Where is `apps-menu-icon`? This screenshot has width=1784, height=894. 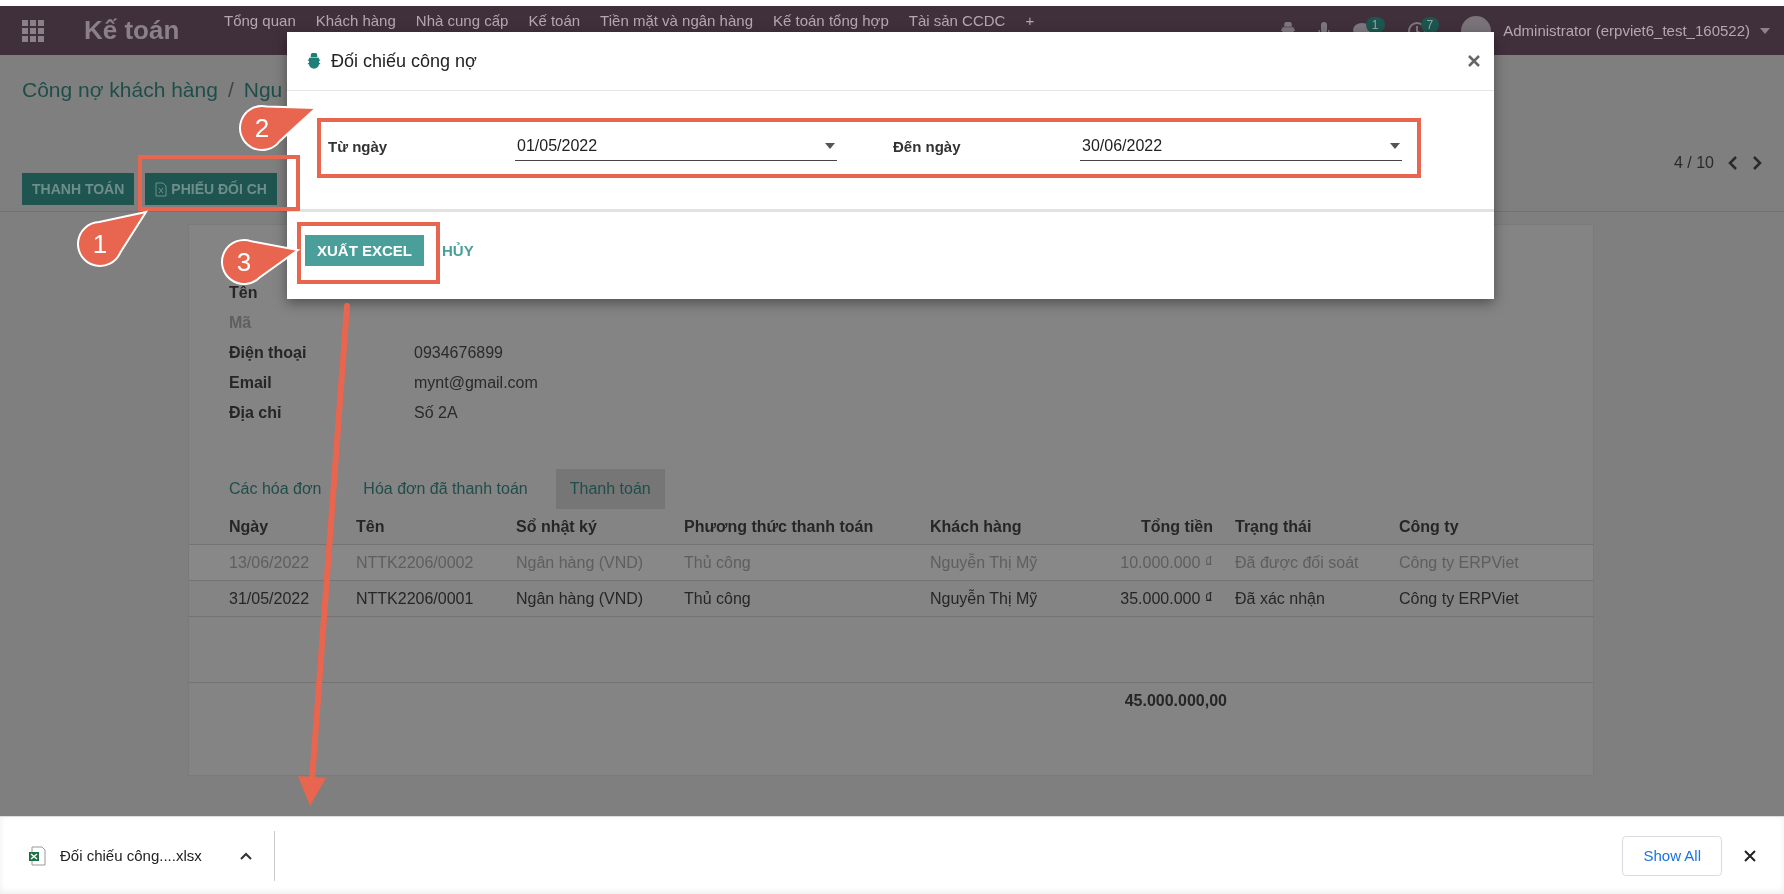
apps-menu-icon is located at coordinates (33, 30).